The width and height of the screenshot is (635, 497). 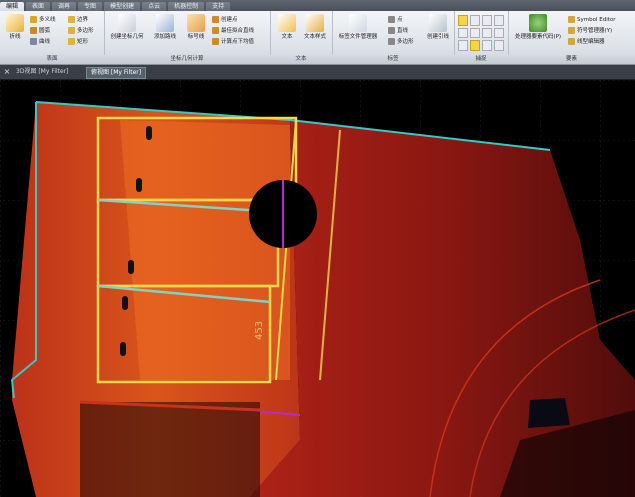 I want to click on text-button: 文本, so click(x=287, y=27).